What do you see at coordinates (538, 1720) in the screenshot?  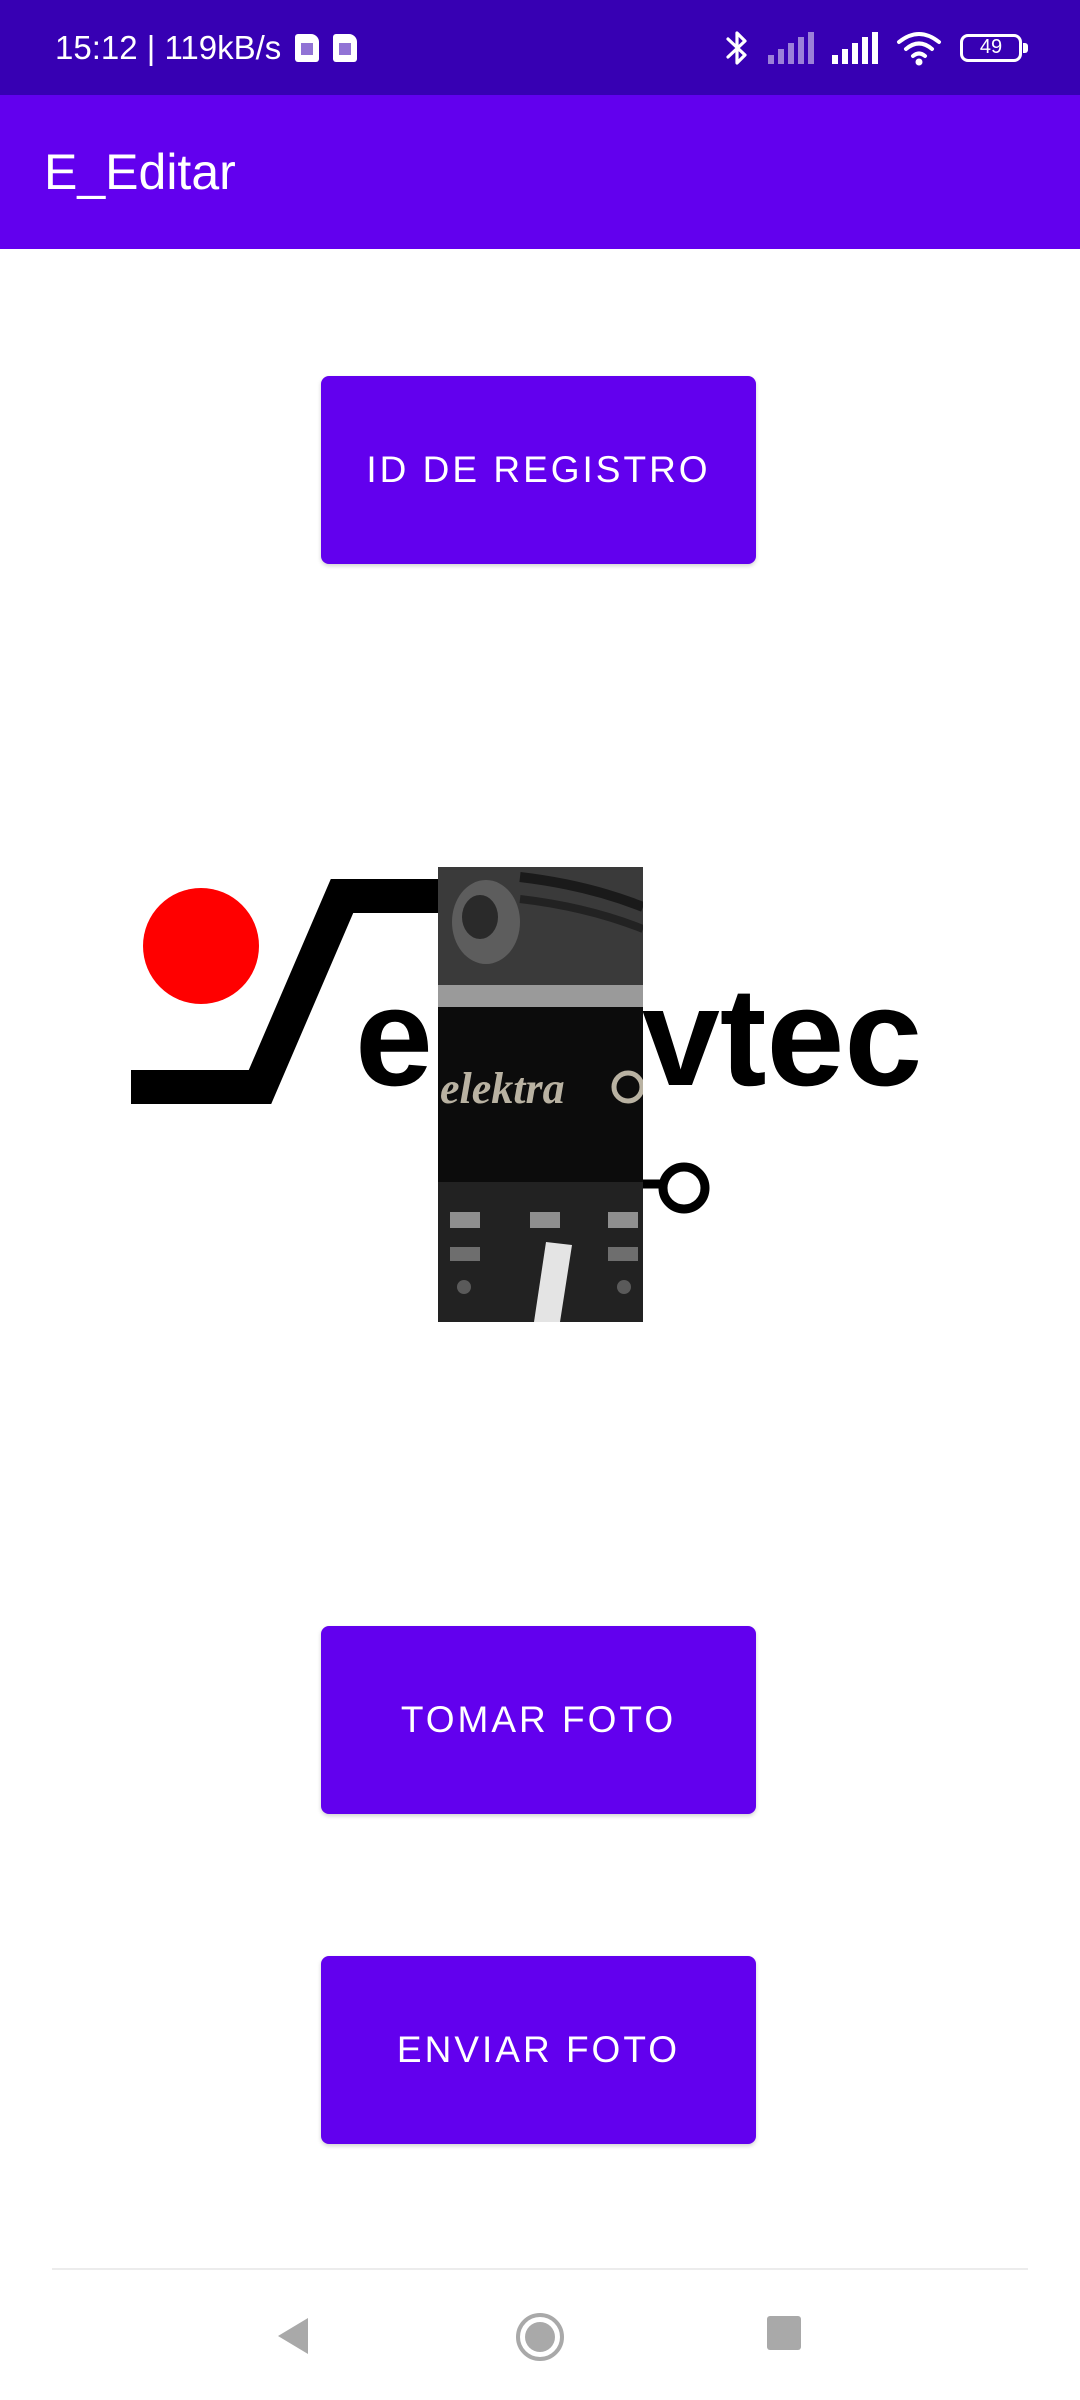 I see `take-photo-button: TOMAR FOTO` at bounding box center [538, 1720].